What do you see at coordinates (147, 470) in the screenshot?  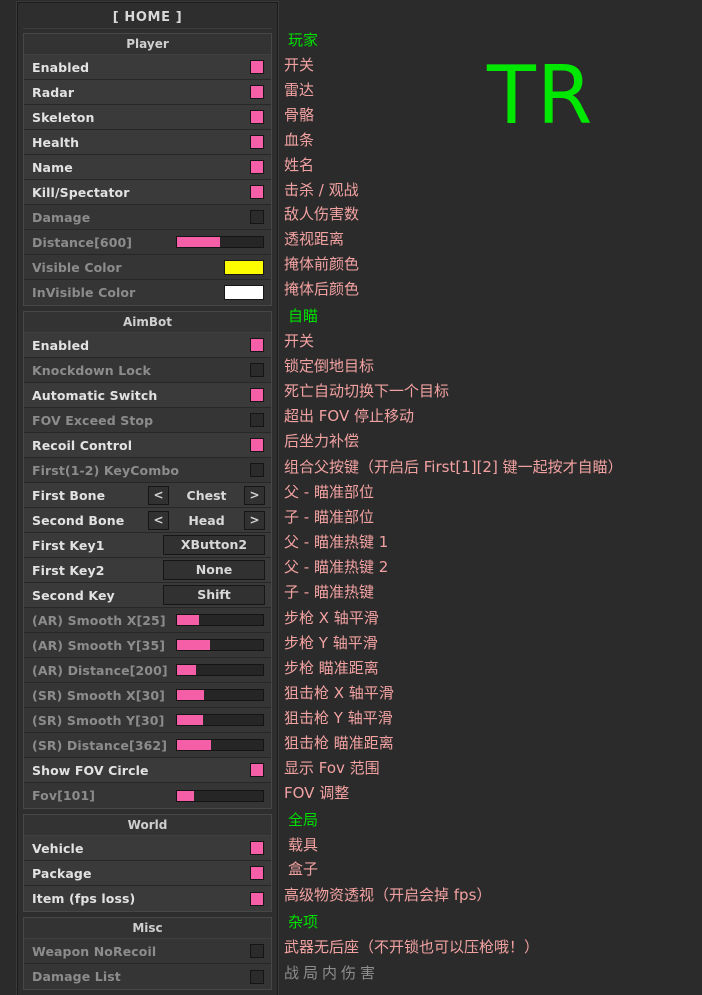 I see `row-aimbot-first-keycombo: First(1-2) KeyCombo` at bounding box center [147, 470].